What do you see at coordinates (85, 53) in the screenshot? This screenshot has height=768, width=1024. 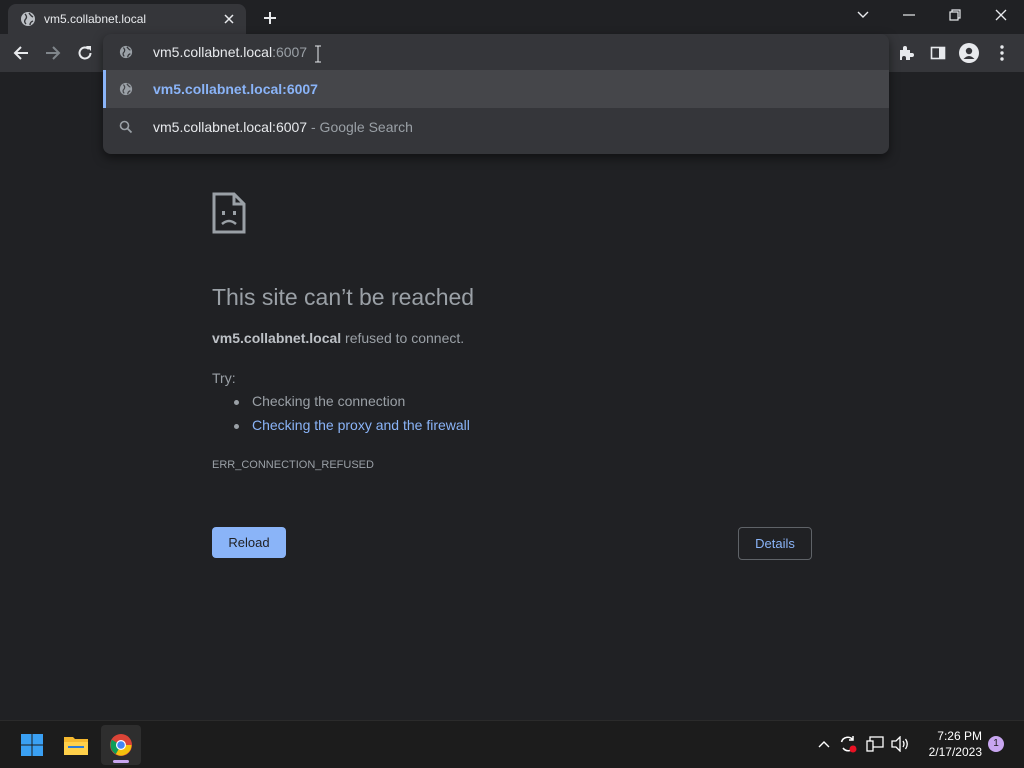 I see `reload-icon` at bounding box center [85, 53].